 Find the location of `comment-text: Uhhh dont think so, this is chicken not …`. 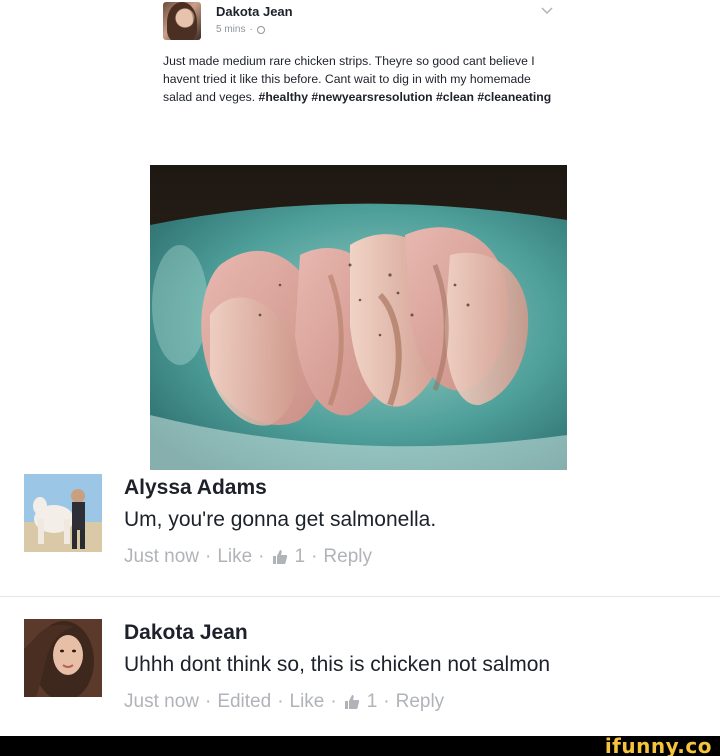

comment-text: Uhhh dont think so, this is chicken not … is located at coordinates (337, 664).